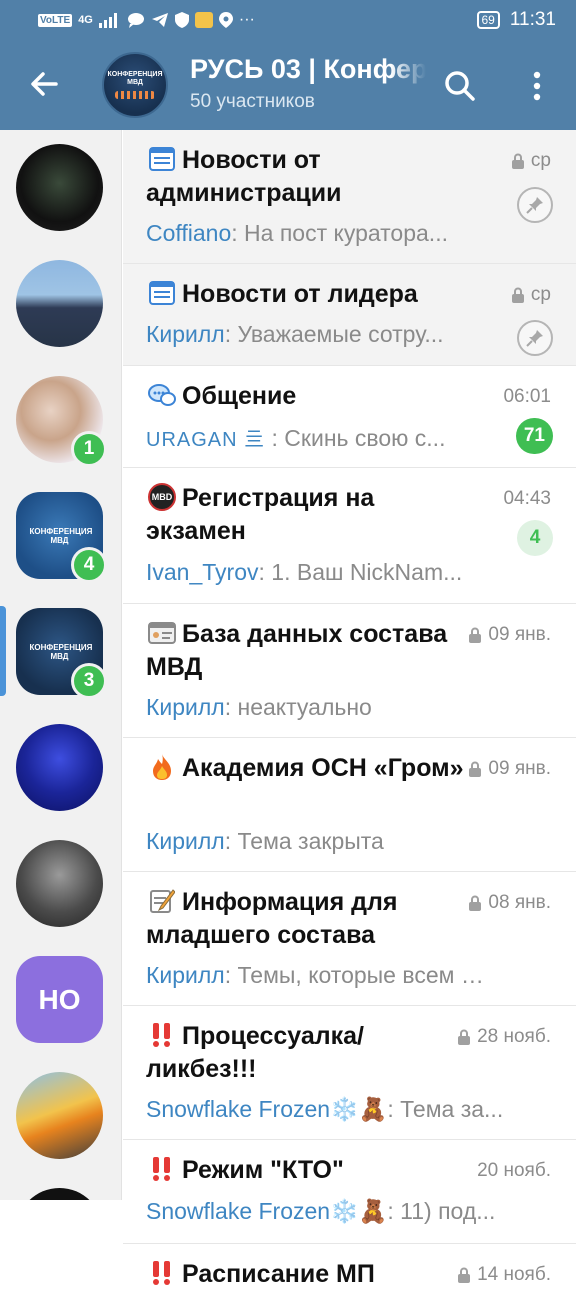  Describe the element at coordinates (308, 69) in the screenshot. I see `page-title: РУСЬ 03 | Конференция МВД` at that location.